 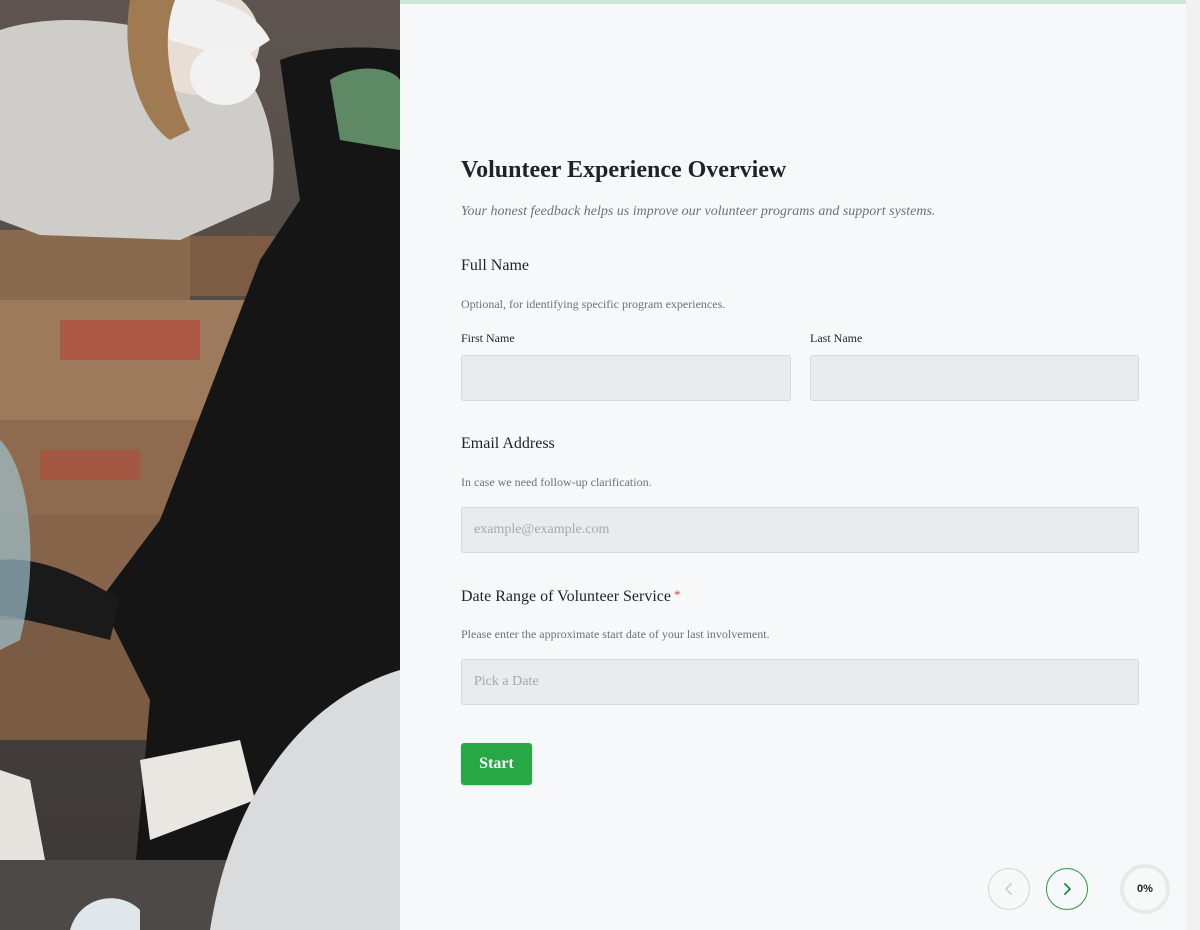 I want to click on progress-indicator: 0%, so click(x=1145, y=889).